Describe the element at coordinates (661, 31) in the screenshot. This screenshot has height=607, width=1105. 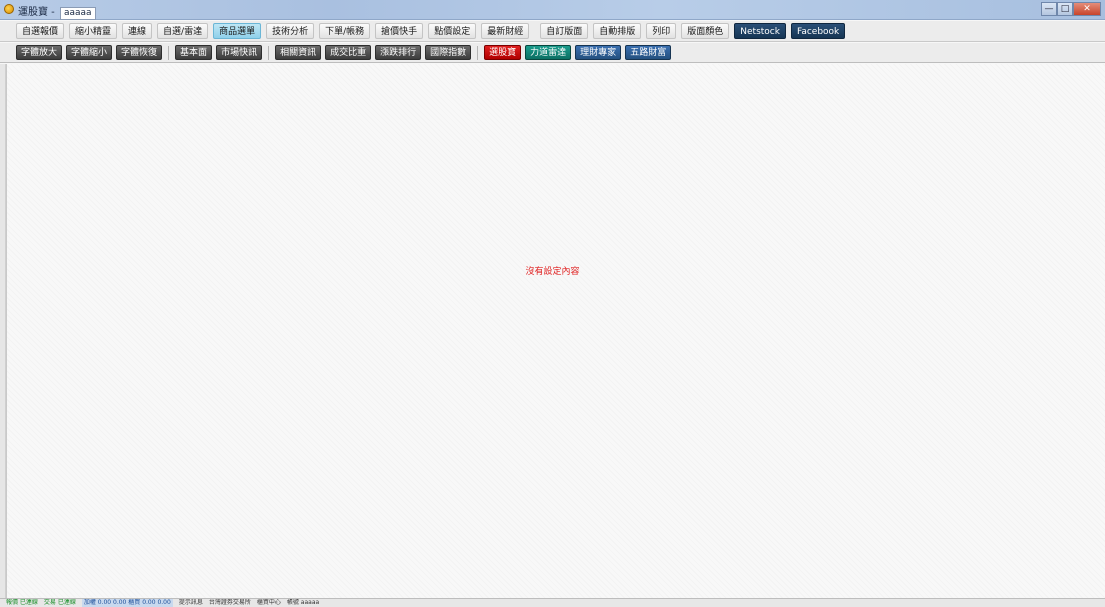
I see `menu-print: 列印` at that location.